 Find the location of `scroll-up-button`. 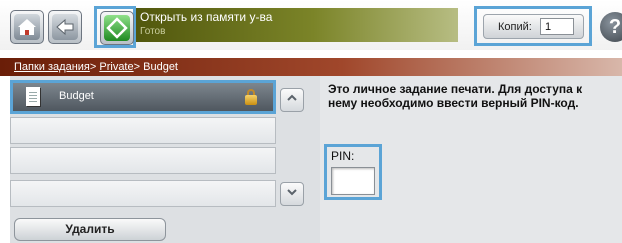

scroll-up-button is located at coordinates (292, 100).